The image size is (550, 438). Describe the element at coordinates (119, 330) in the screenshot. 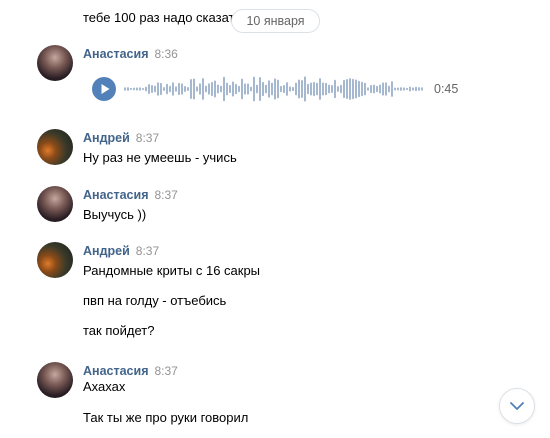

I see `message-text: так пойдет?` at that location.